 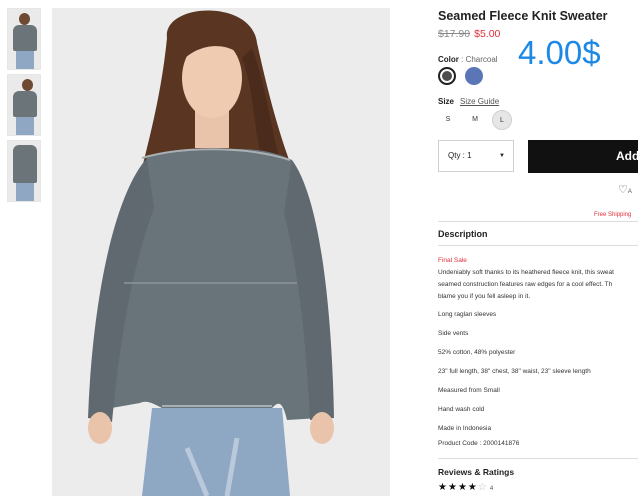 What do you see at coordinates (502, 156) in the screenshot?
I see `chevron-down-icon: ▼` at bounding box center [502, 156].